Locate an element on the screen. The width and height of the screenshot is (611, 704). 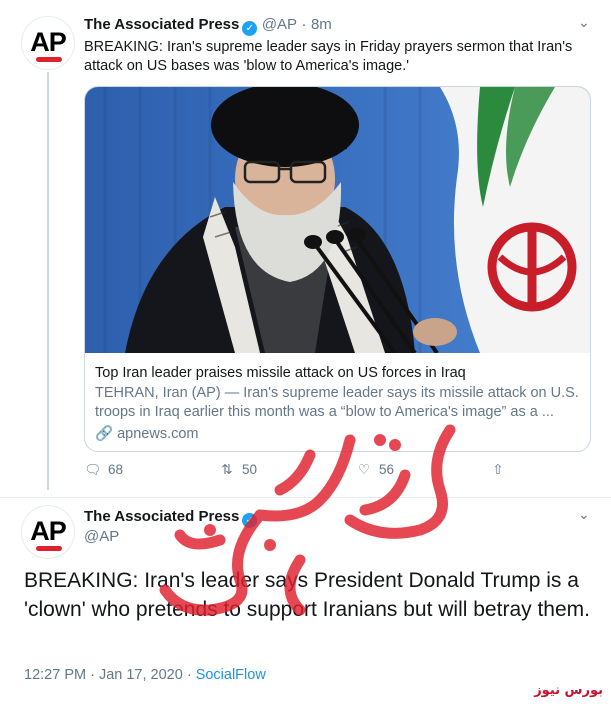
tweet-meta: 12:27 PM · Jan 17, 2020 · SocialFlow is located at coordinates (145, 675).